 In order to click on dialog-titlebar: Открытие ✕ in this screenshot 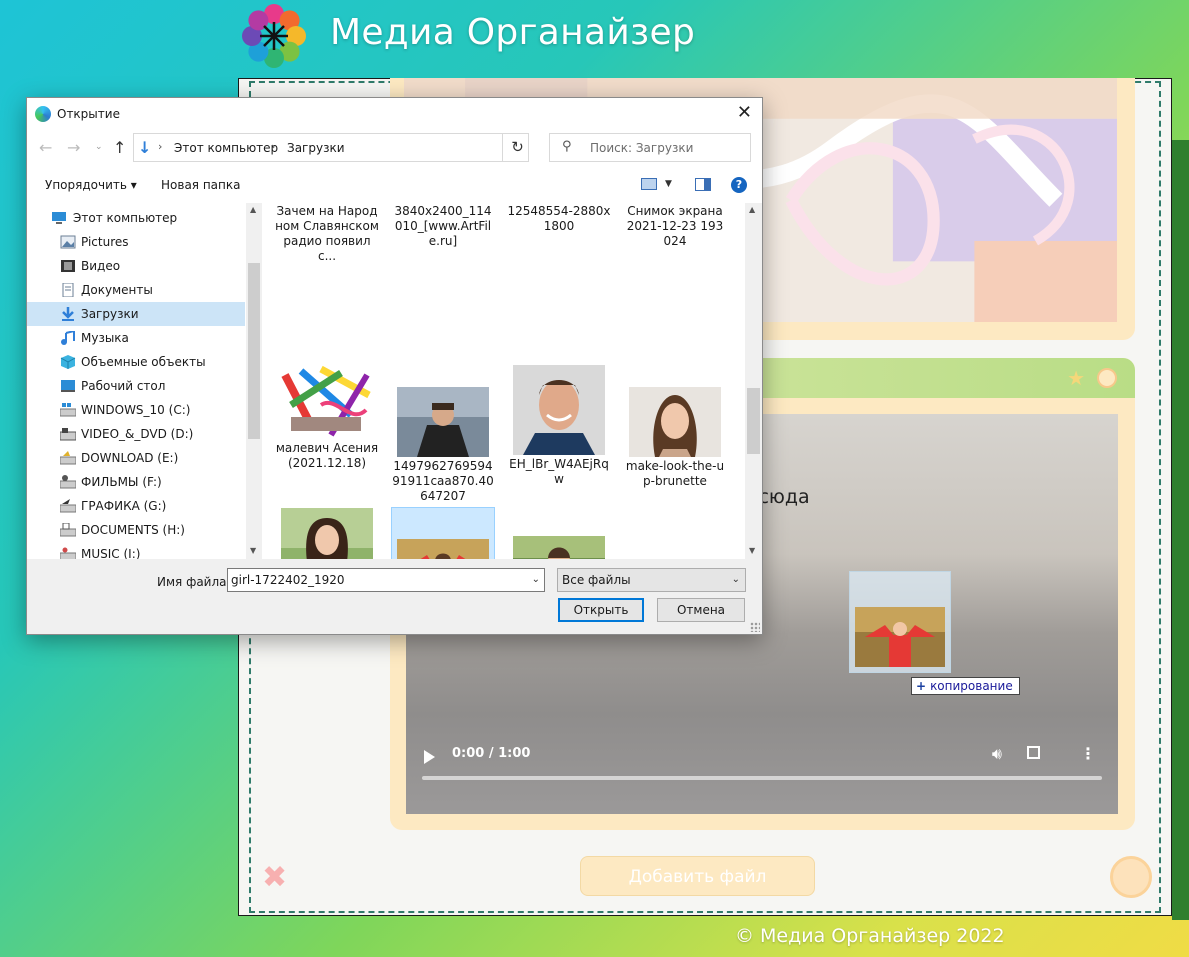, I will do `click(394, 113)`.